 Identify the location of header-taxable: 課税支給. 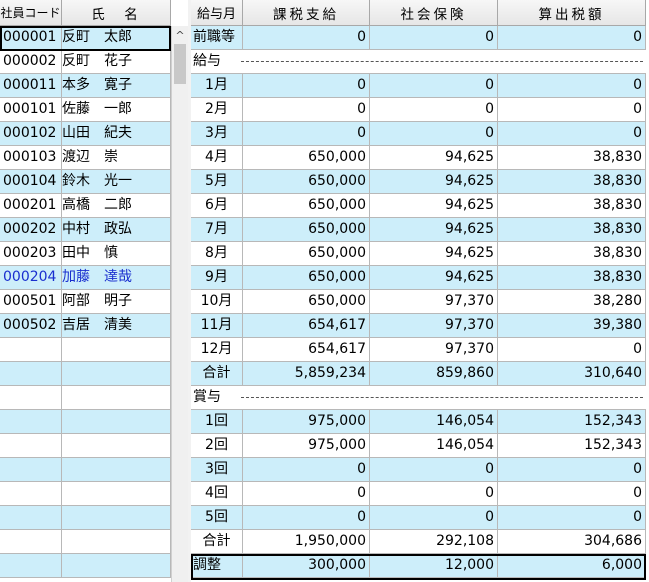
(306, 13).